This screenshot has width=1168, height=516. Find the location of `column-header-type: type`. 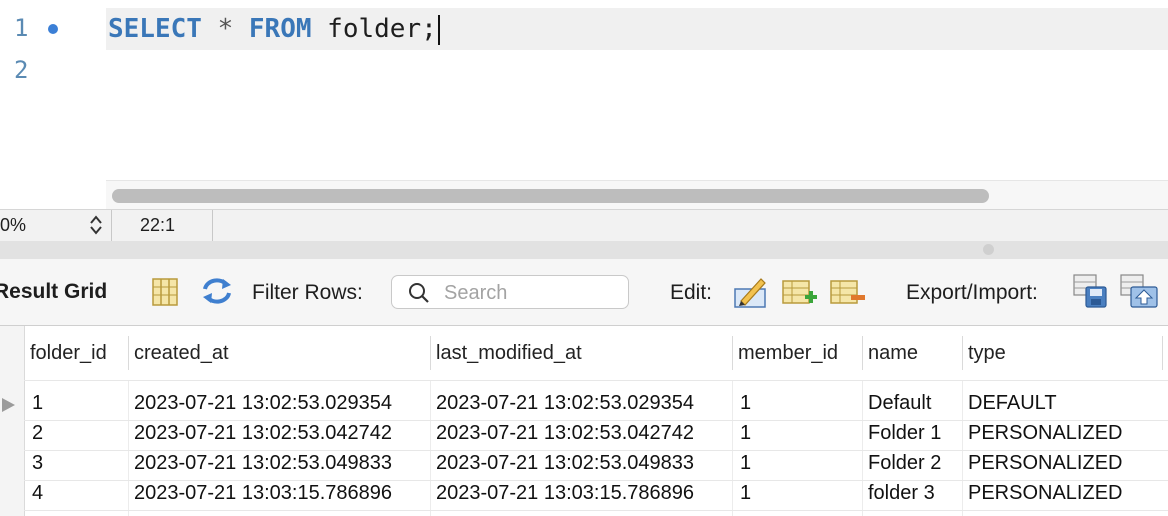

column-header-type: type is located at coordinates (987, 353).